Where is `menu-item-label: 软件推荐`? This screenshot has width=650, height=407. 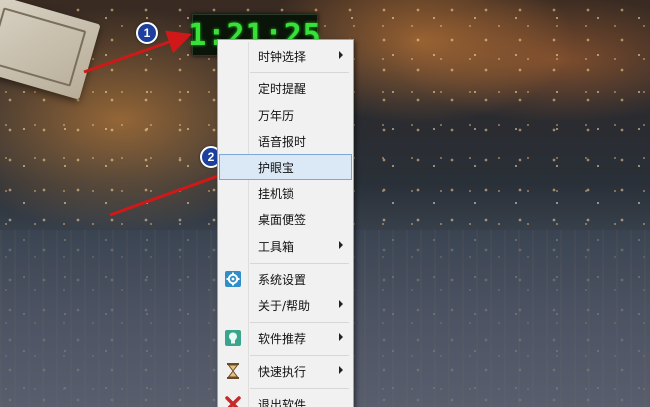 menu-item-label: 软件推荐 is located at coordinates (282, 338).